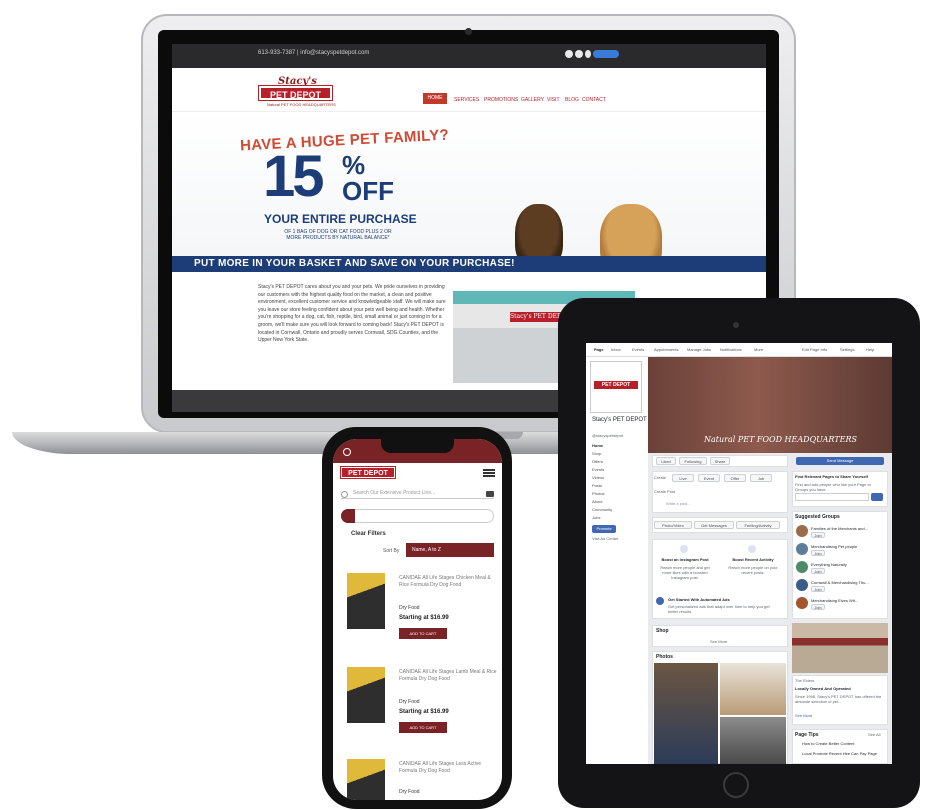  I want to click on fb-nav-home: Home, so click(597, 445).